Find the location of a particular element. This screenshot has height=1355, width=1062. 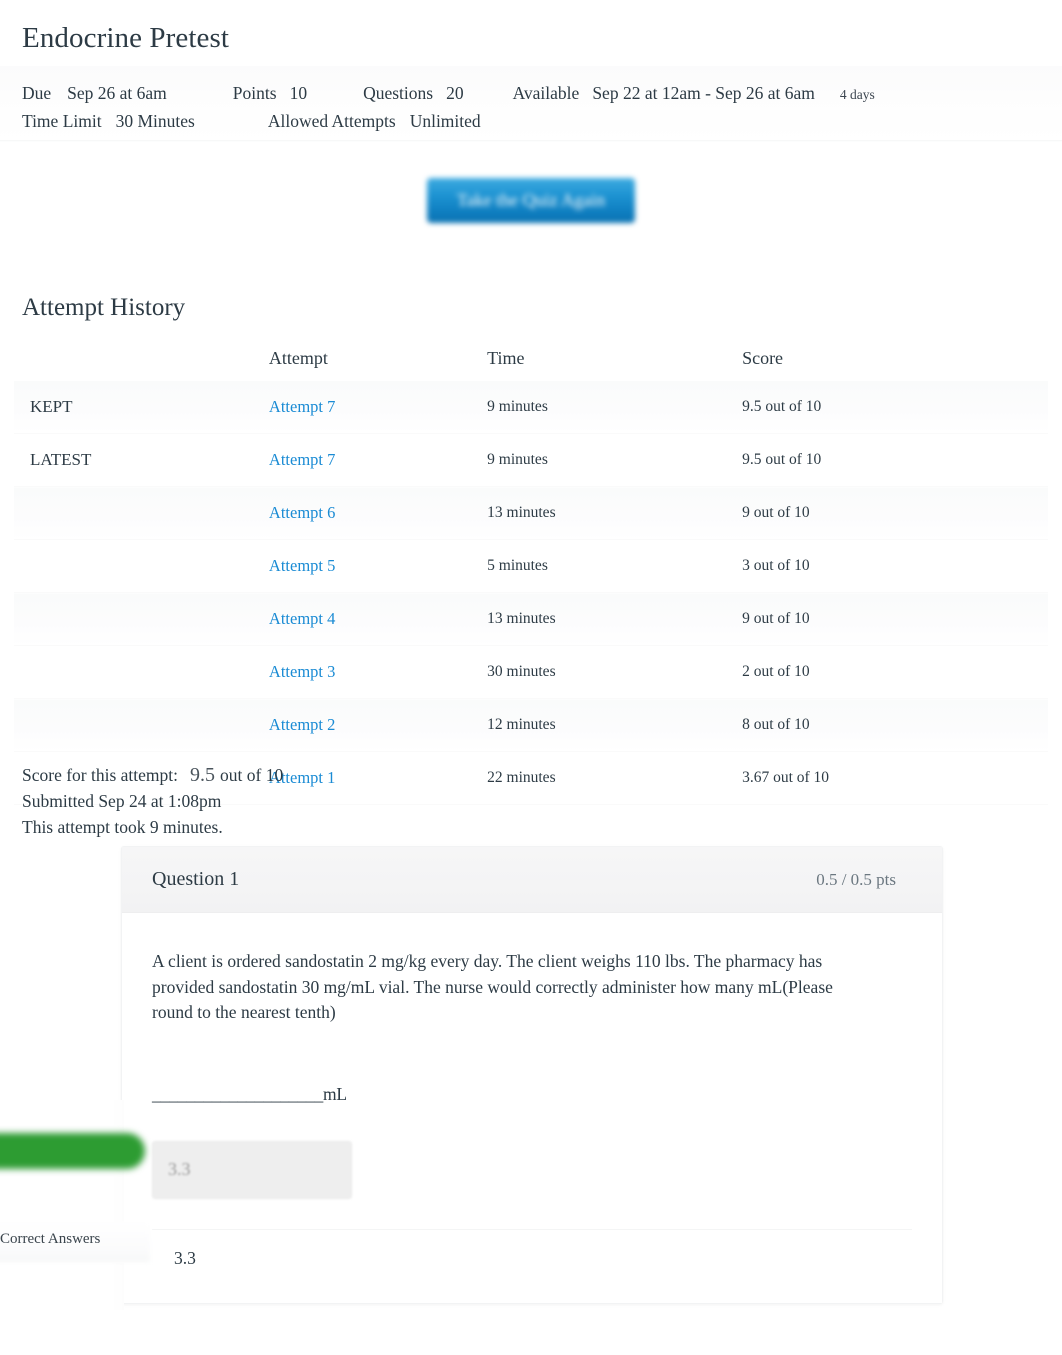

attempt-link: Attempt 5 is located at coordinates (302, 565).